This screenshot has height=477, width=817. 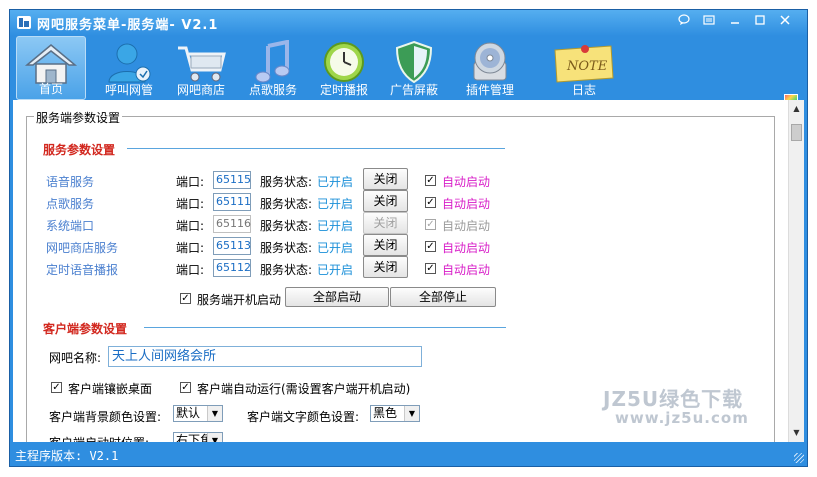 I want to click on maximize-icon, so click(x=760, y=22).